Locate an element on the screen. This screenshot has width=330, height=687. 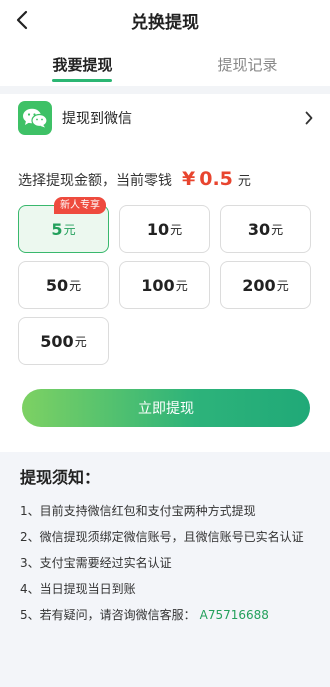
amount-prompt: 选择提现金额，当前零钱 is located at coordinates (95, 181).